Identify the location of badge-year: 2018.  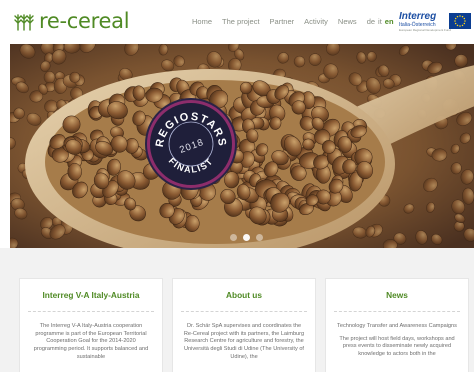
(191, 146).